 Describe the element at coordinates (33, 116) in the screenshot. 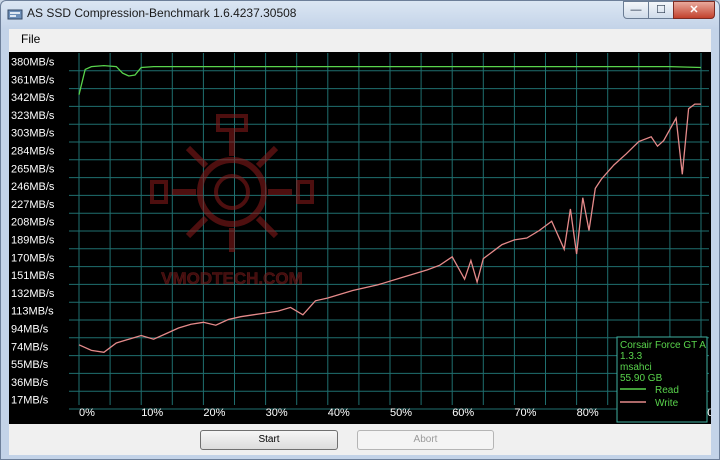

I see `y-tick-label: 323MB/s` at that location.